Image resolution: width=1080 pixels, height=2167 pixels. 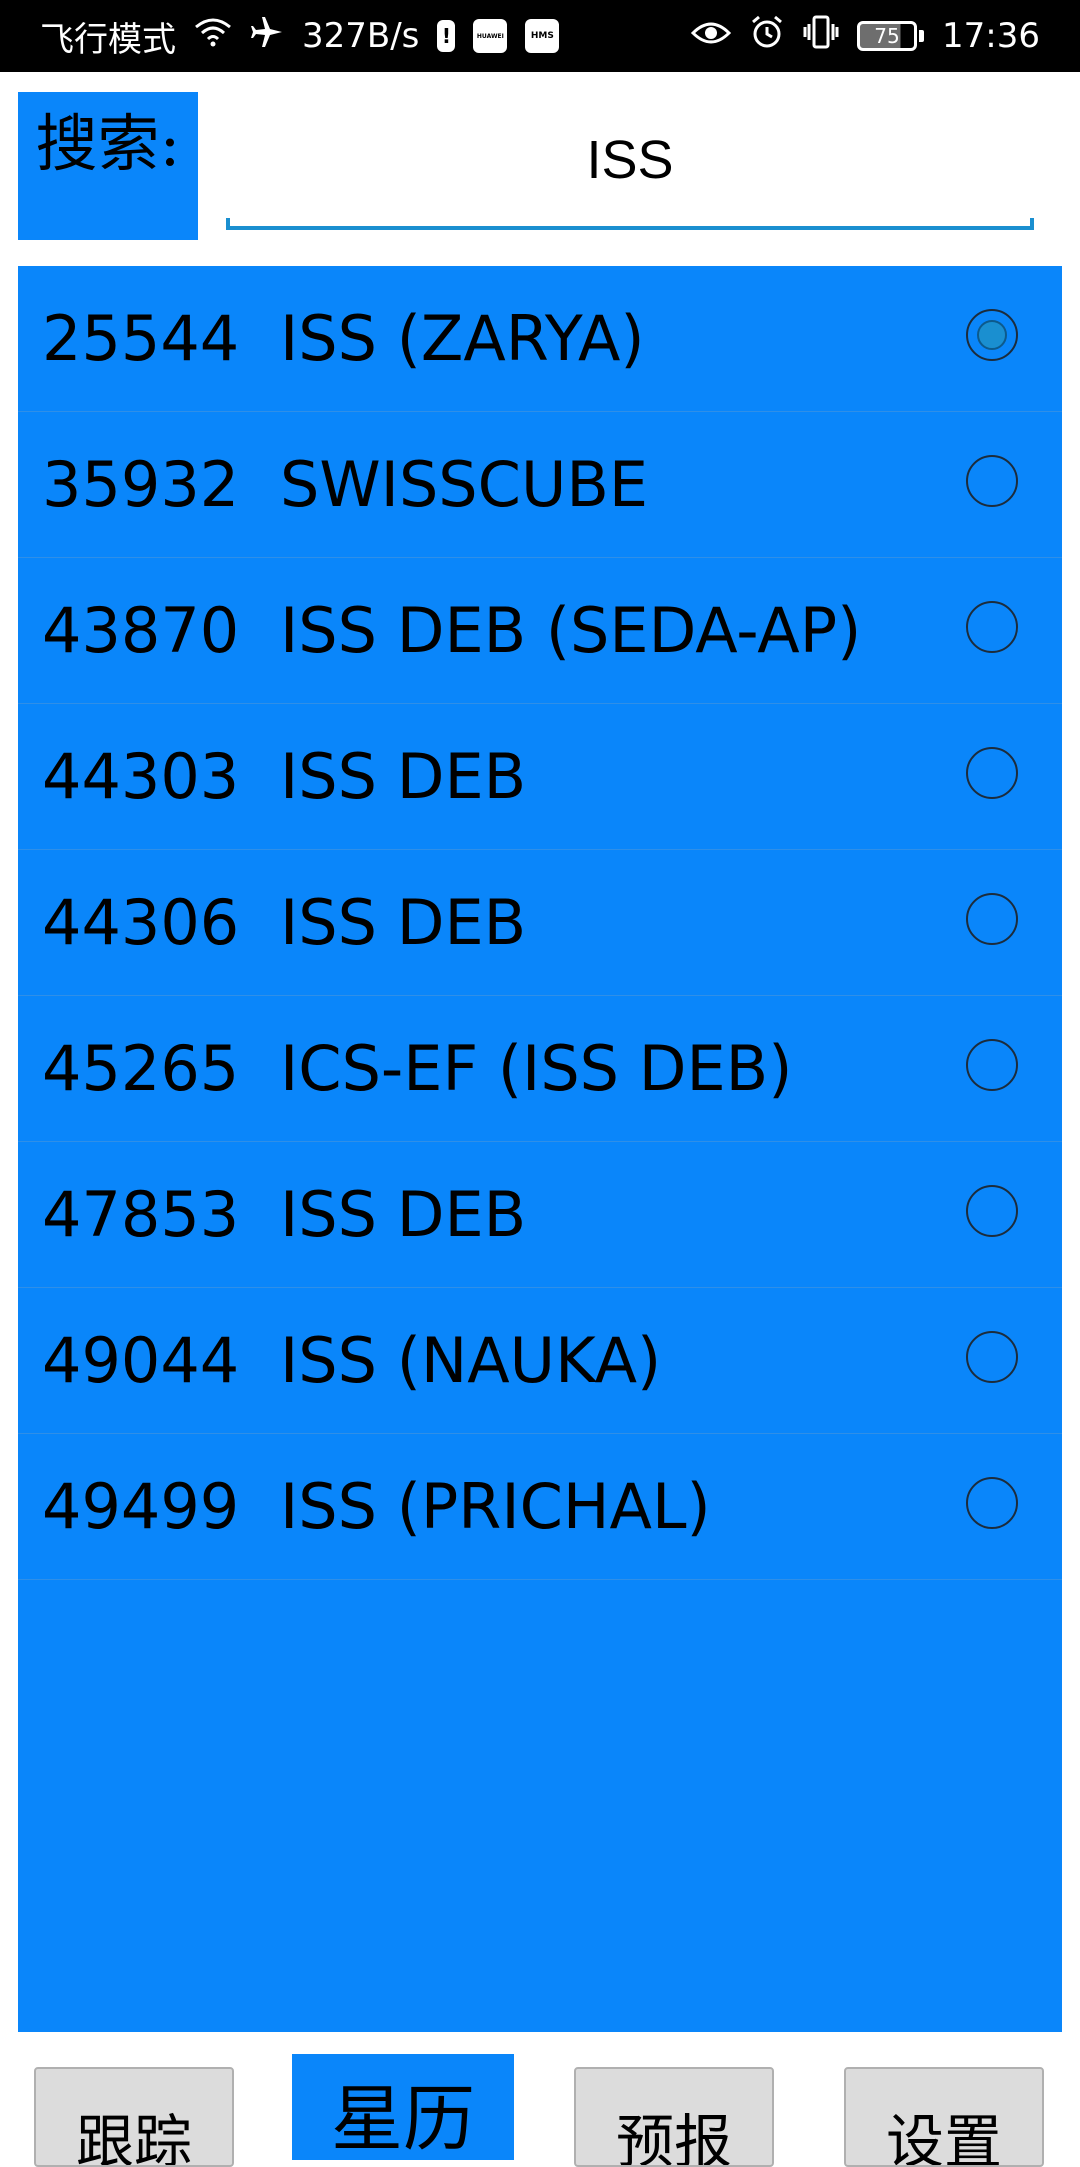 I want to click on ephemeris-button: 星历, so click(x=403, y=2107).